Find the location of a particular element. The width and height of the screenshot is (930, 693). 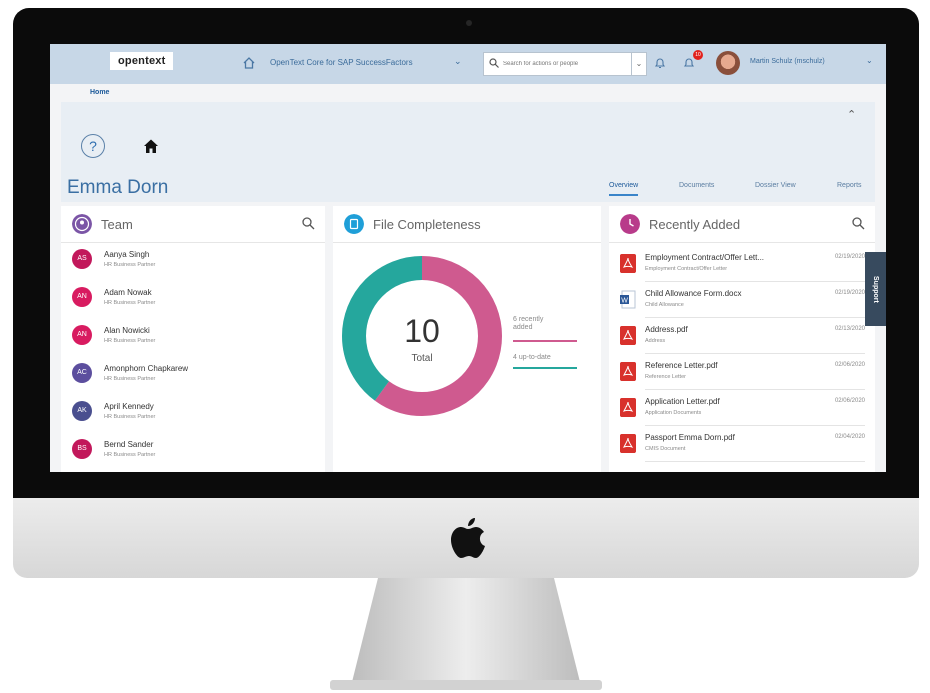

search-input is located at coordinates (565, 64).